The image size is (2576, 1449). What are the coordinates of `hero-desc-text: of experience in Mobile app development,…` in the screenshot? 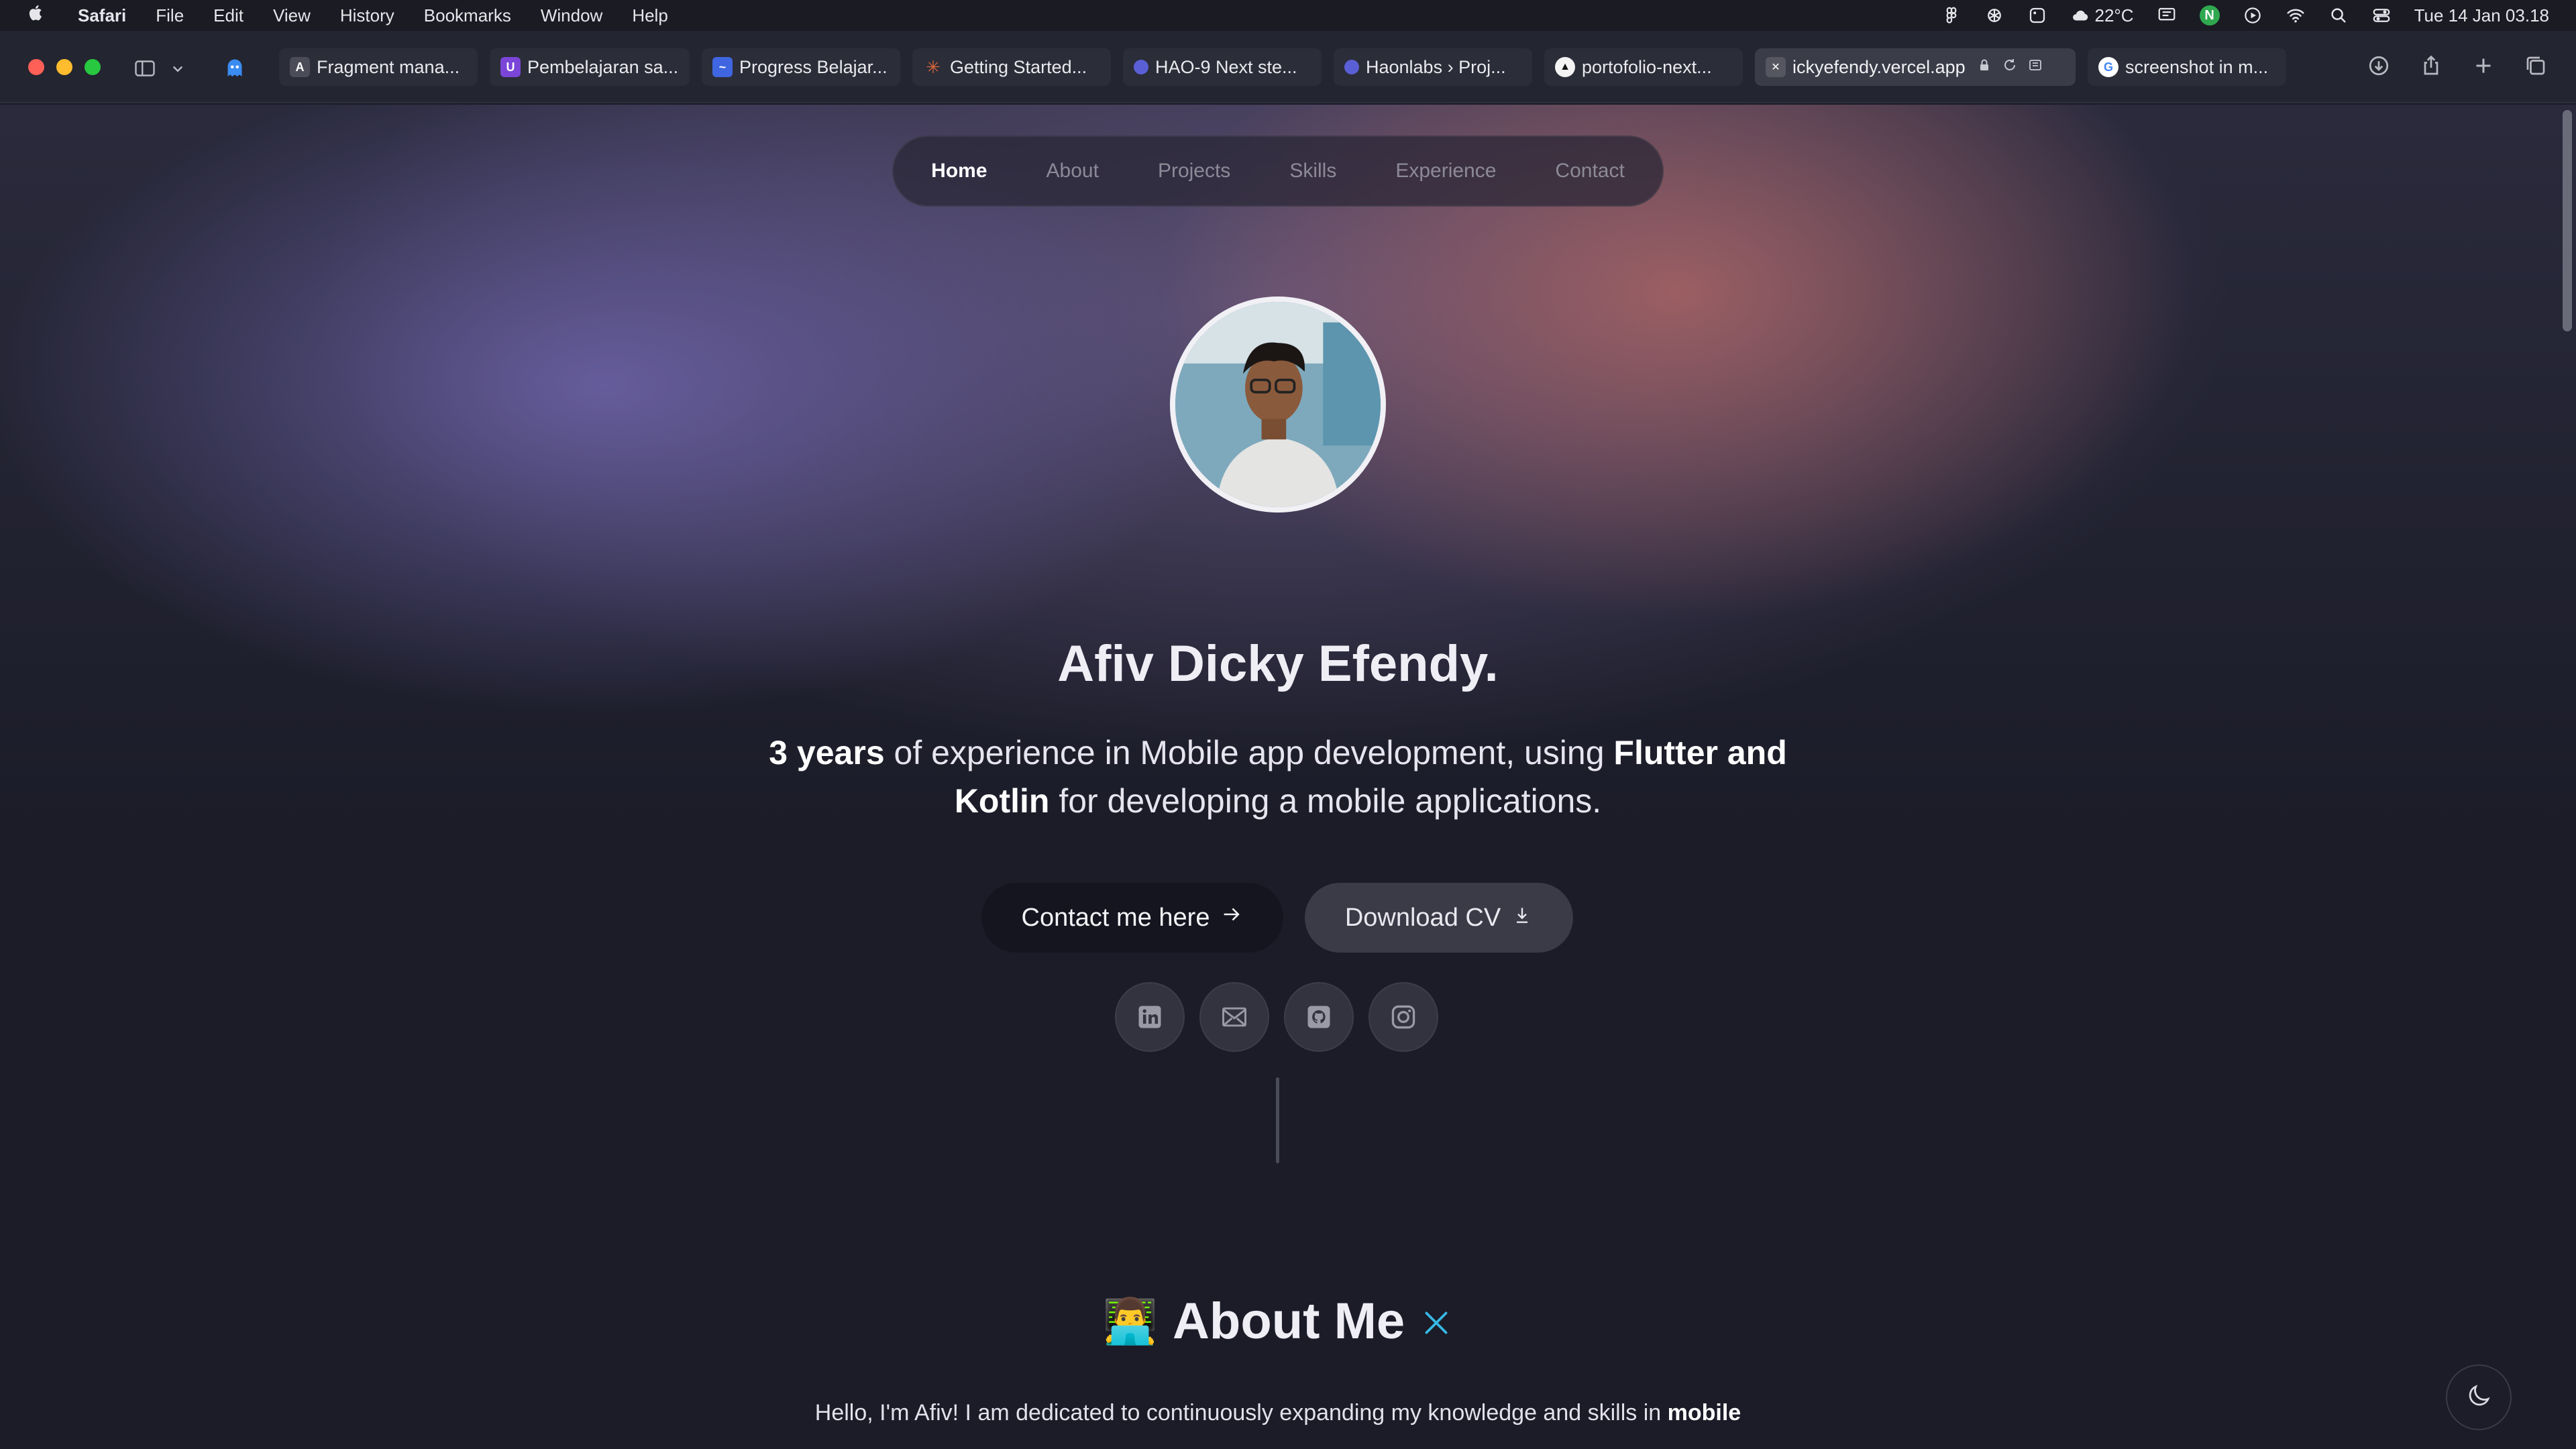 It's located at (1249, 752).